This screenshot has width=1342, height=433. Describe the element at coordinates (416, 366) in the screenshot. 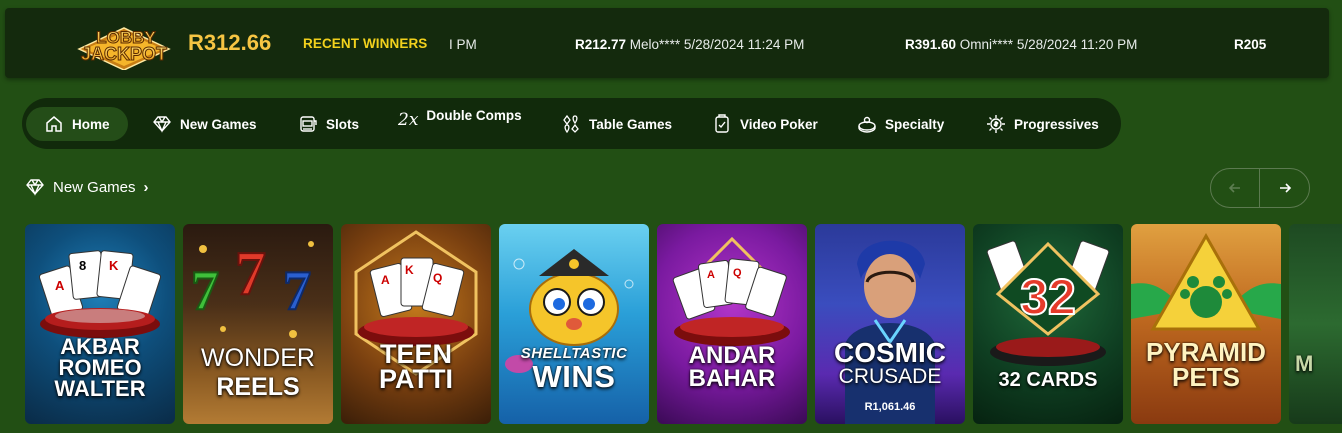

I see `game-title: TEEN PATTI` at that location.